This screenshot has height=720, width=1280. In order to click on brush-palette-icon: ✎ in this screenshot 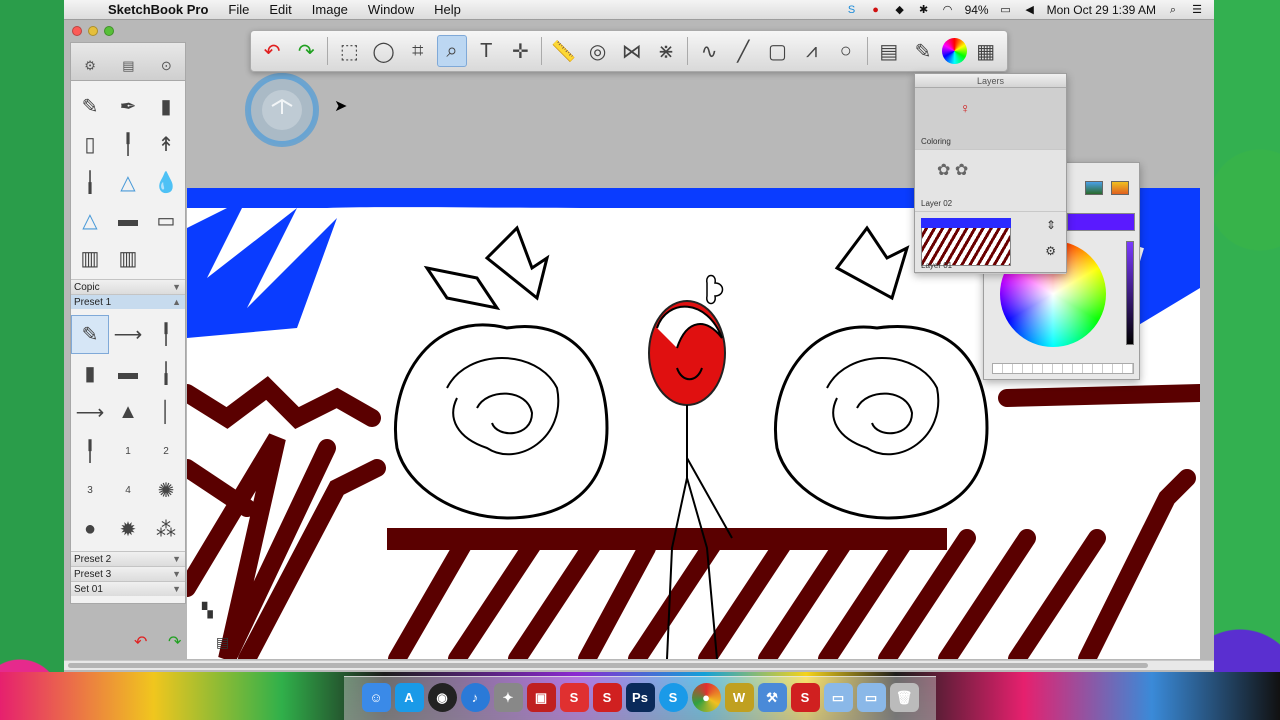, I will do `click(923, 51)`.